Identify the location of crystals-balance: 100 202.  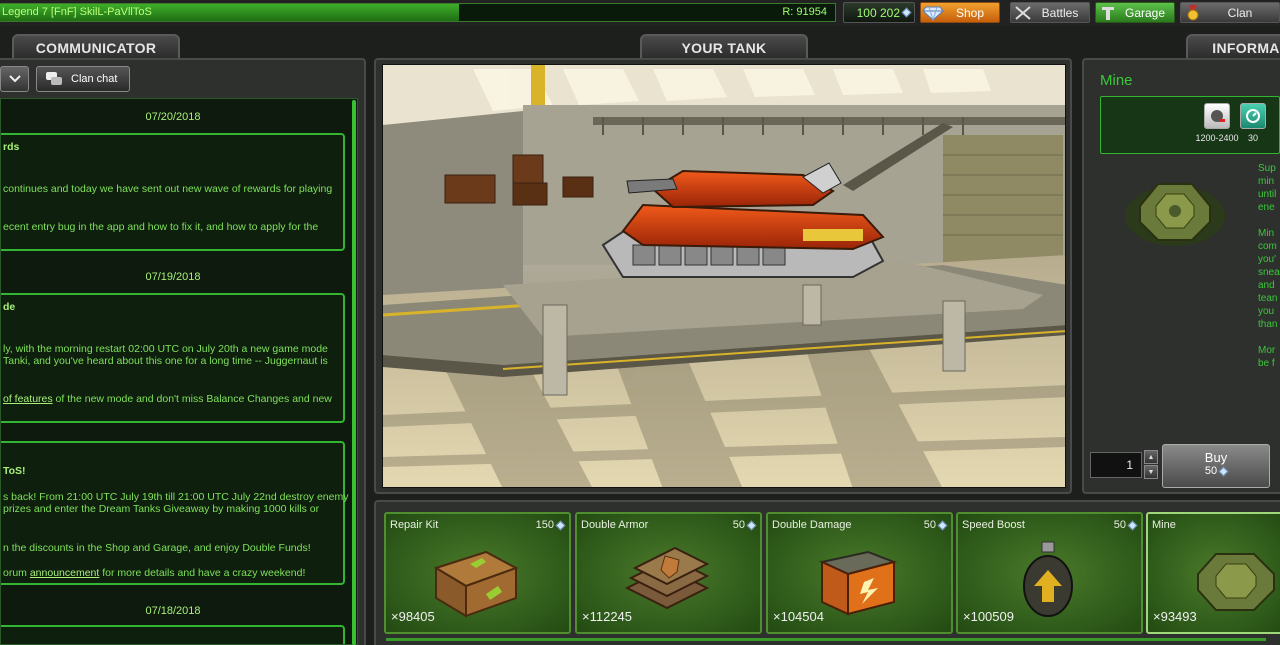
(879, 12).